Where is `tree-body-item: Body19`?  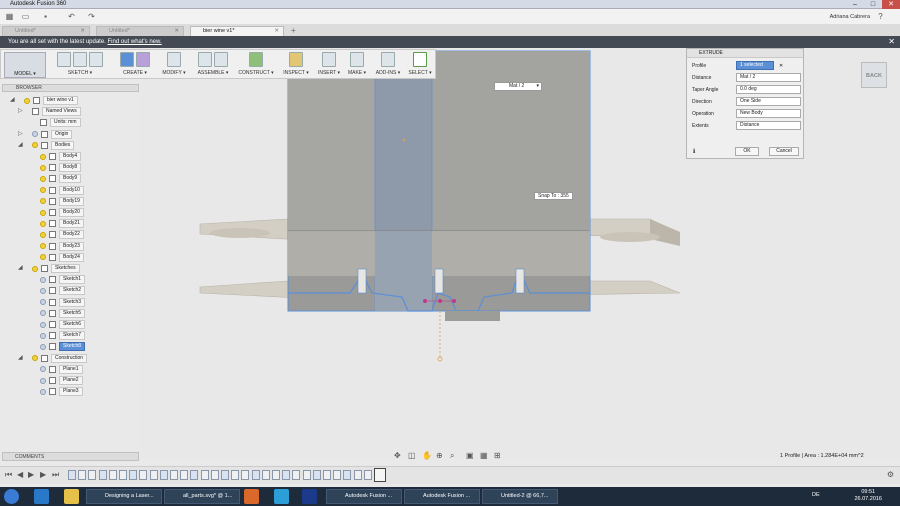 tree-body-item: Body19 is located at coordinates (62, 201).